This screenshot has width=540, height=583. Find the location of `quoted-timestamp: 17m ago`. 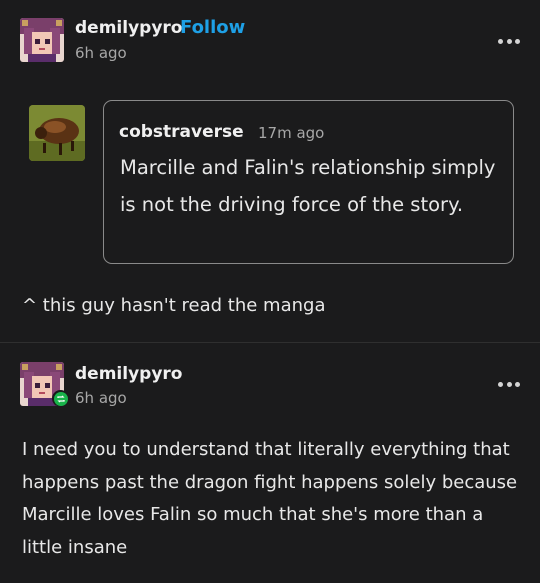

quoted-timestamp: 17m ago is located at coordinates (291, 133).